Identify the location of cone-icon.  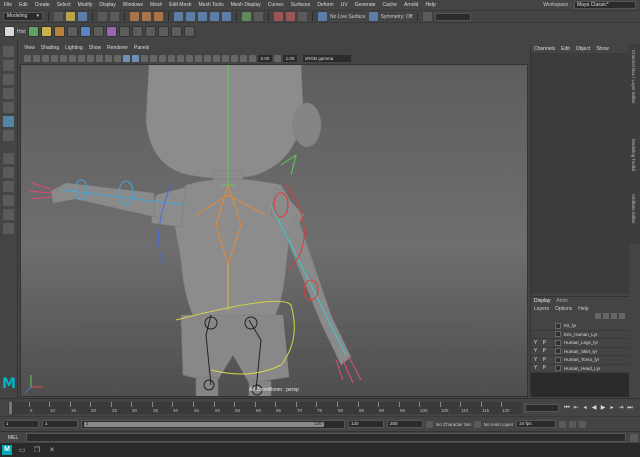
(98, 31).